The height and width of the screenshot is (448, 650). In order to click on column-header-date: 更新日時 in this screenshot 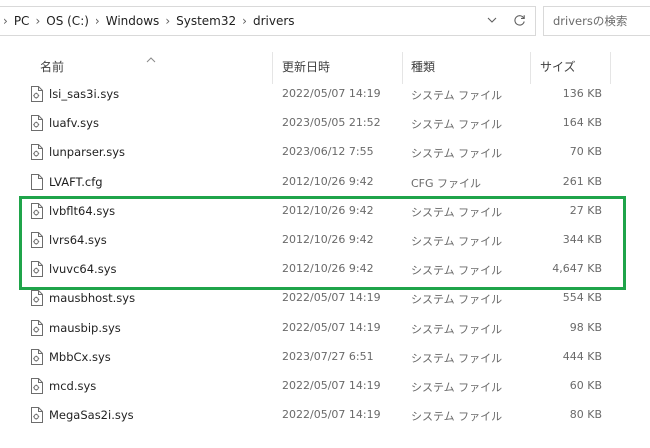, I will do `click(306, 66)`.